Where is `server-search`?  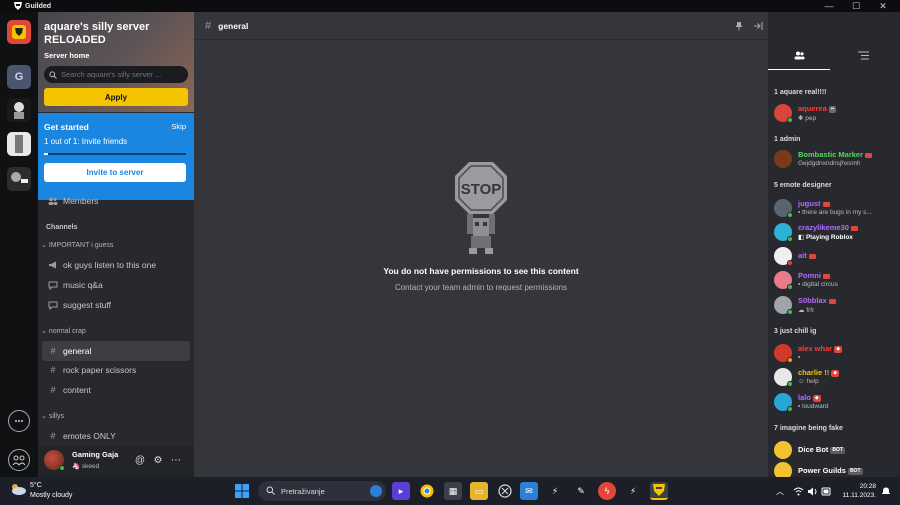 server-search is located at coordinates (116, 74).